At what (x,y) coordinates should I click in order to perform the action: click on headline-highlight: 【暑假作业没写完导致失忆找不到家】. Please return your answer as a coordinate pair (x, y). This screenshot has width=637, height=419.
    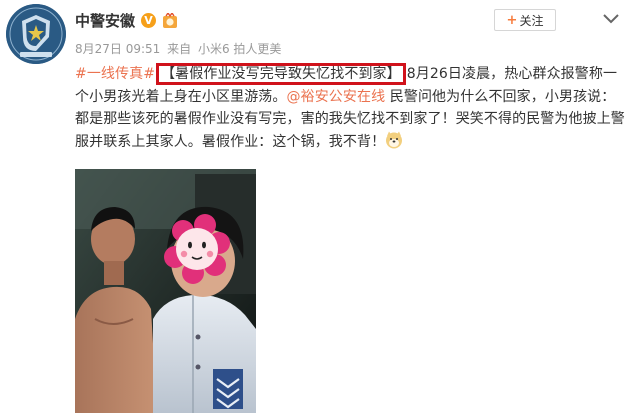
    Looking at the image, I should click on (281, 74).